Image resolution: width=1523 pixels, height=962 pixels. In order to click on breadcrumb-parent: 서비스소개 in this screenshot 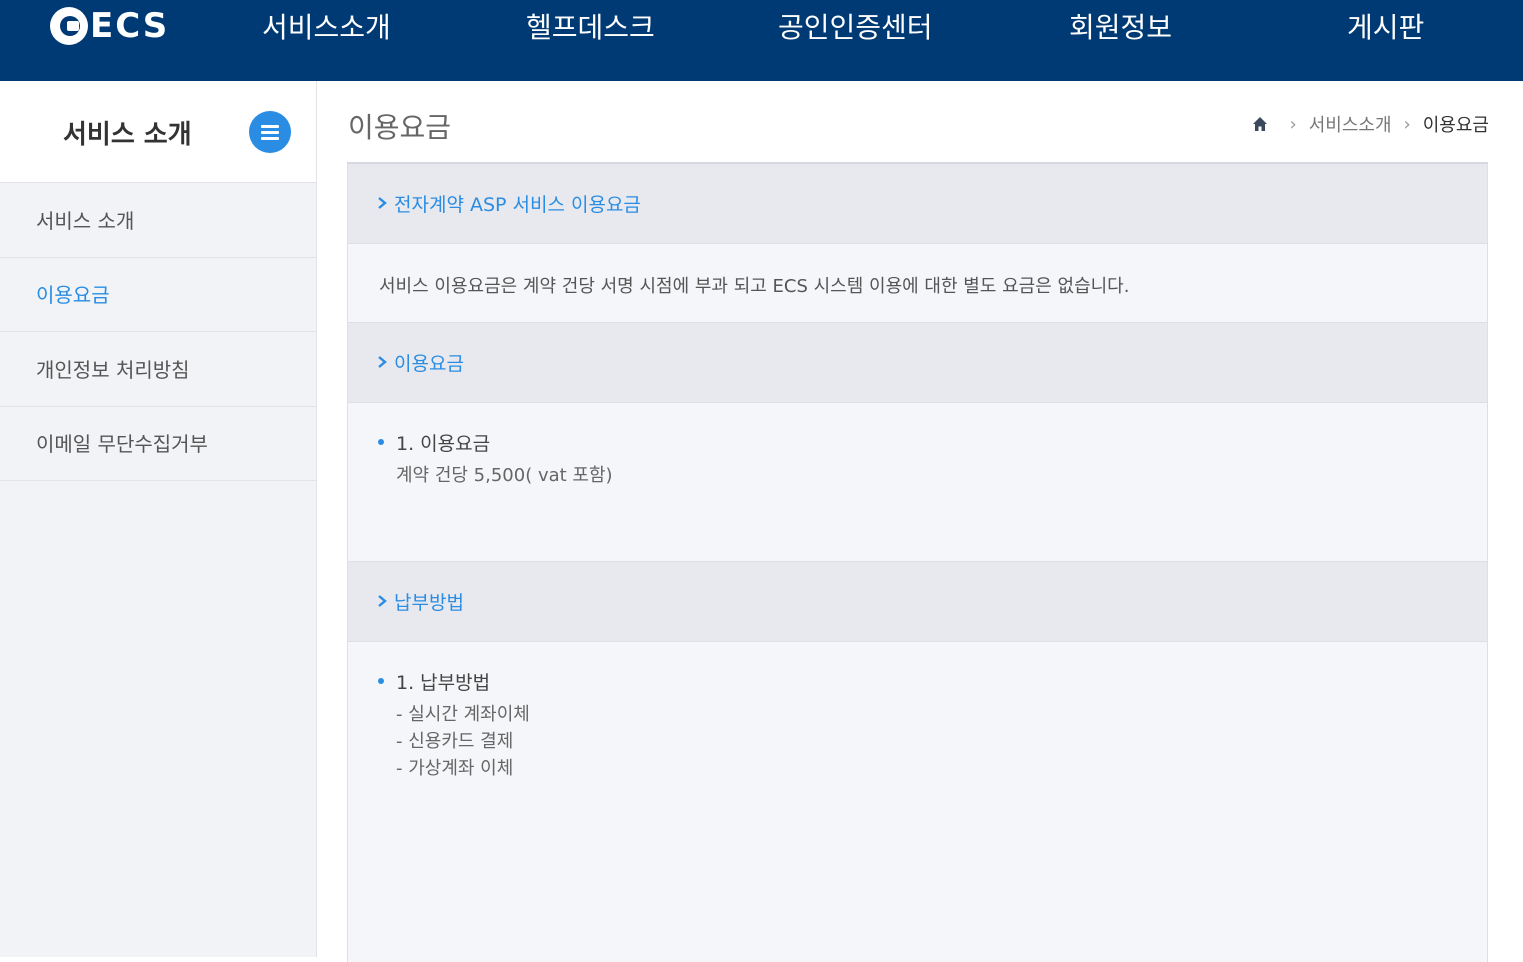, I will do `click(1350, 124)`.